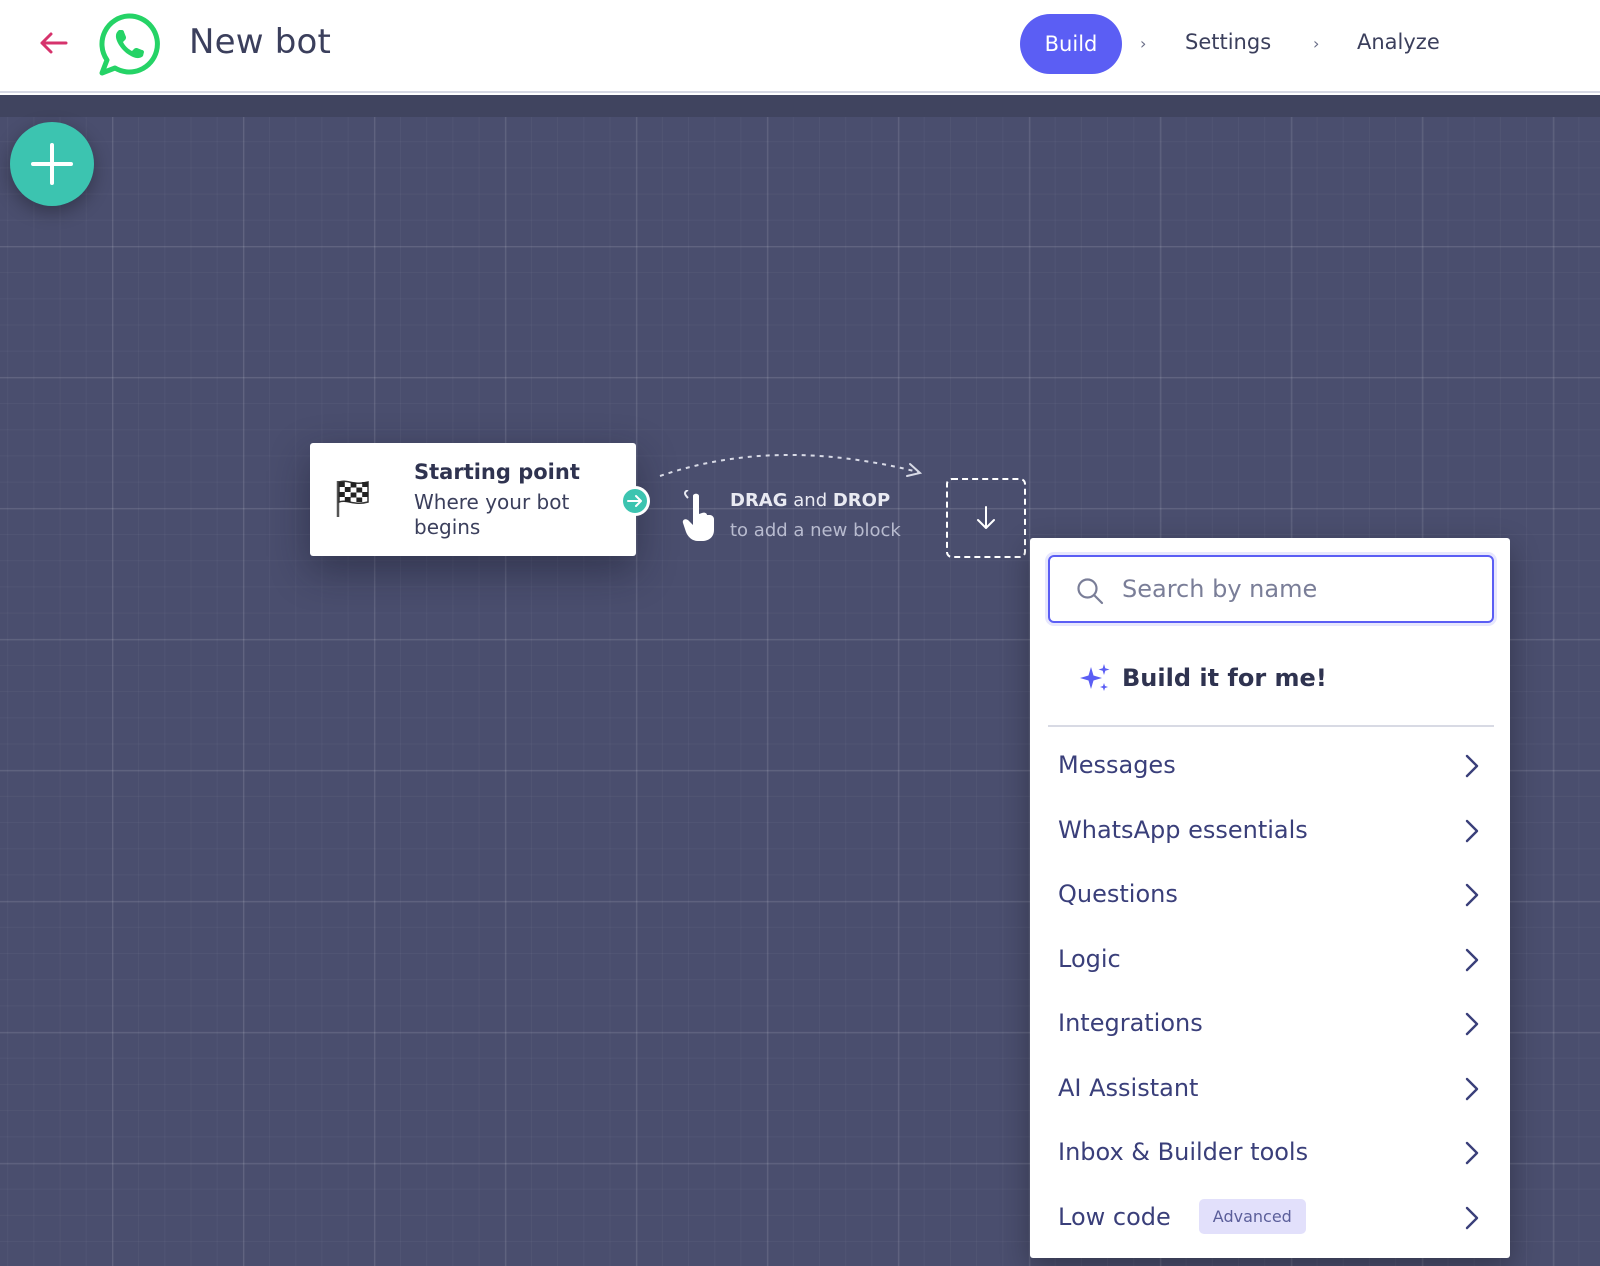 The height and width of the screenshot is (1266, 1600). What do you see at coordinates (698, 515) in the screenshot?
I see `hand-pointer-icon` at bounding box center [698, 515].